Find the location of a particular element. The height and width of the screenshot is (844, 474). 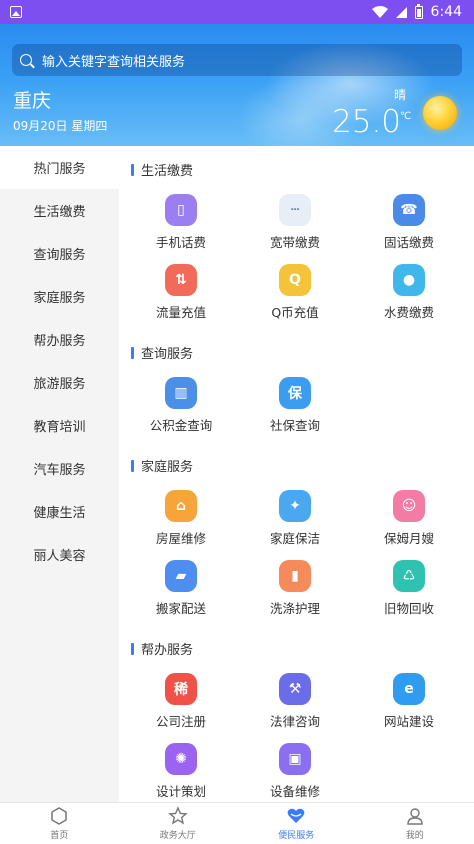

section-title: 帮办服务 is located at coordinates (162, 648).